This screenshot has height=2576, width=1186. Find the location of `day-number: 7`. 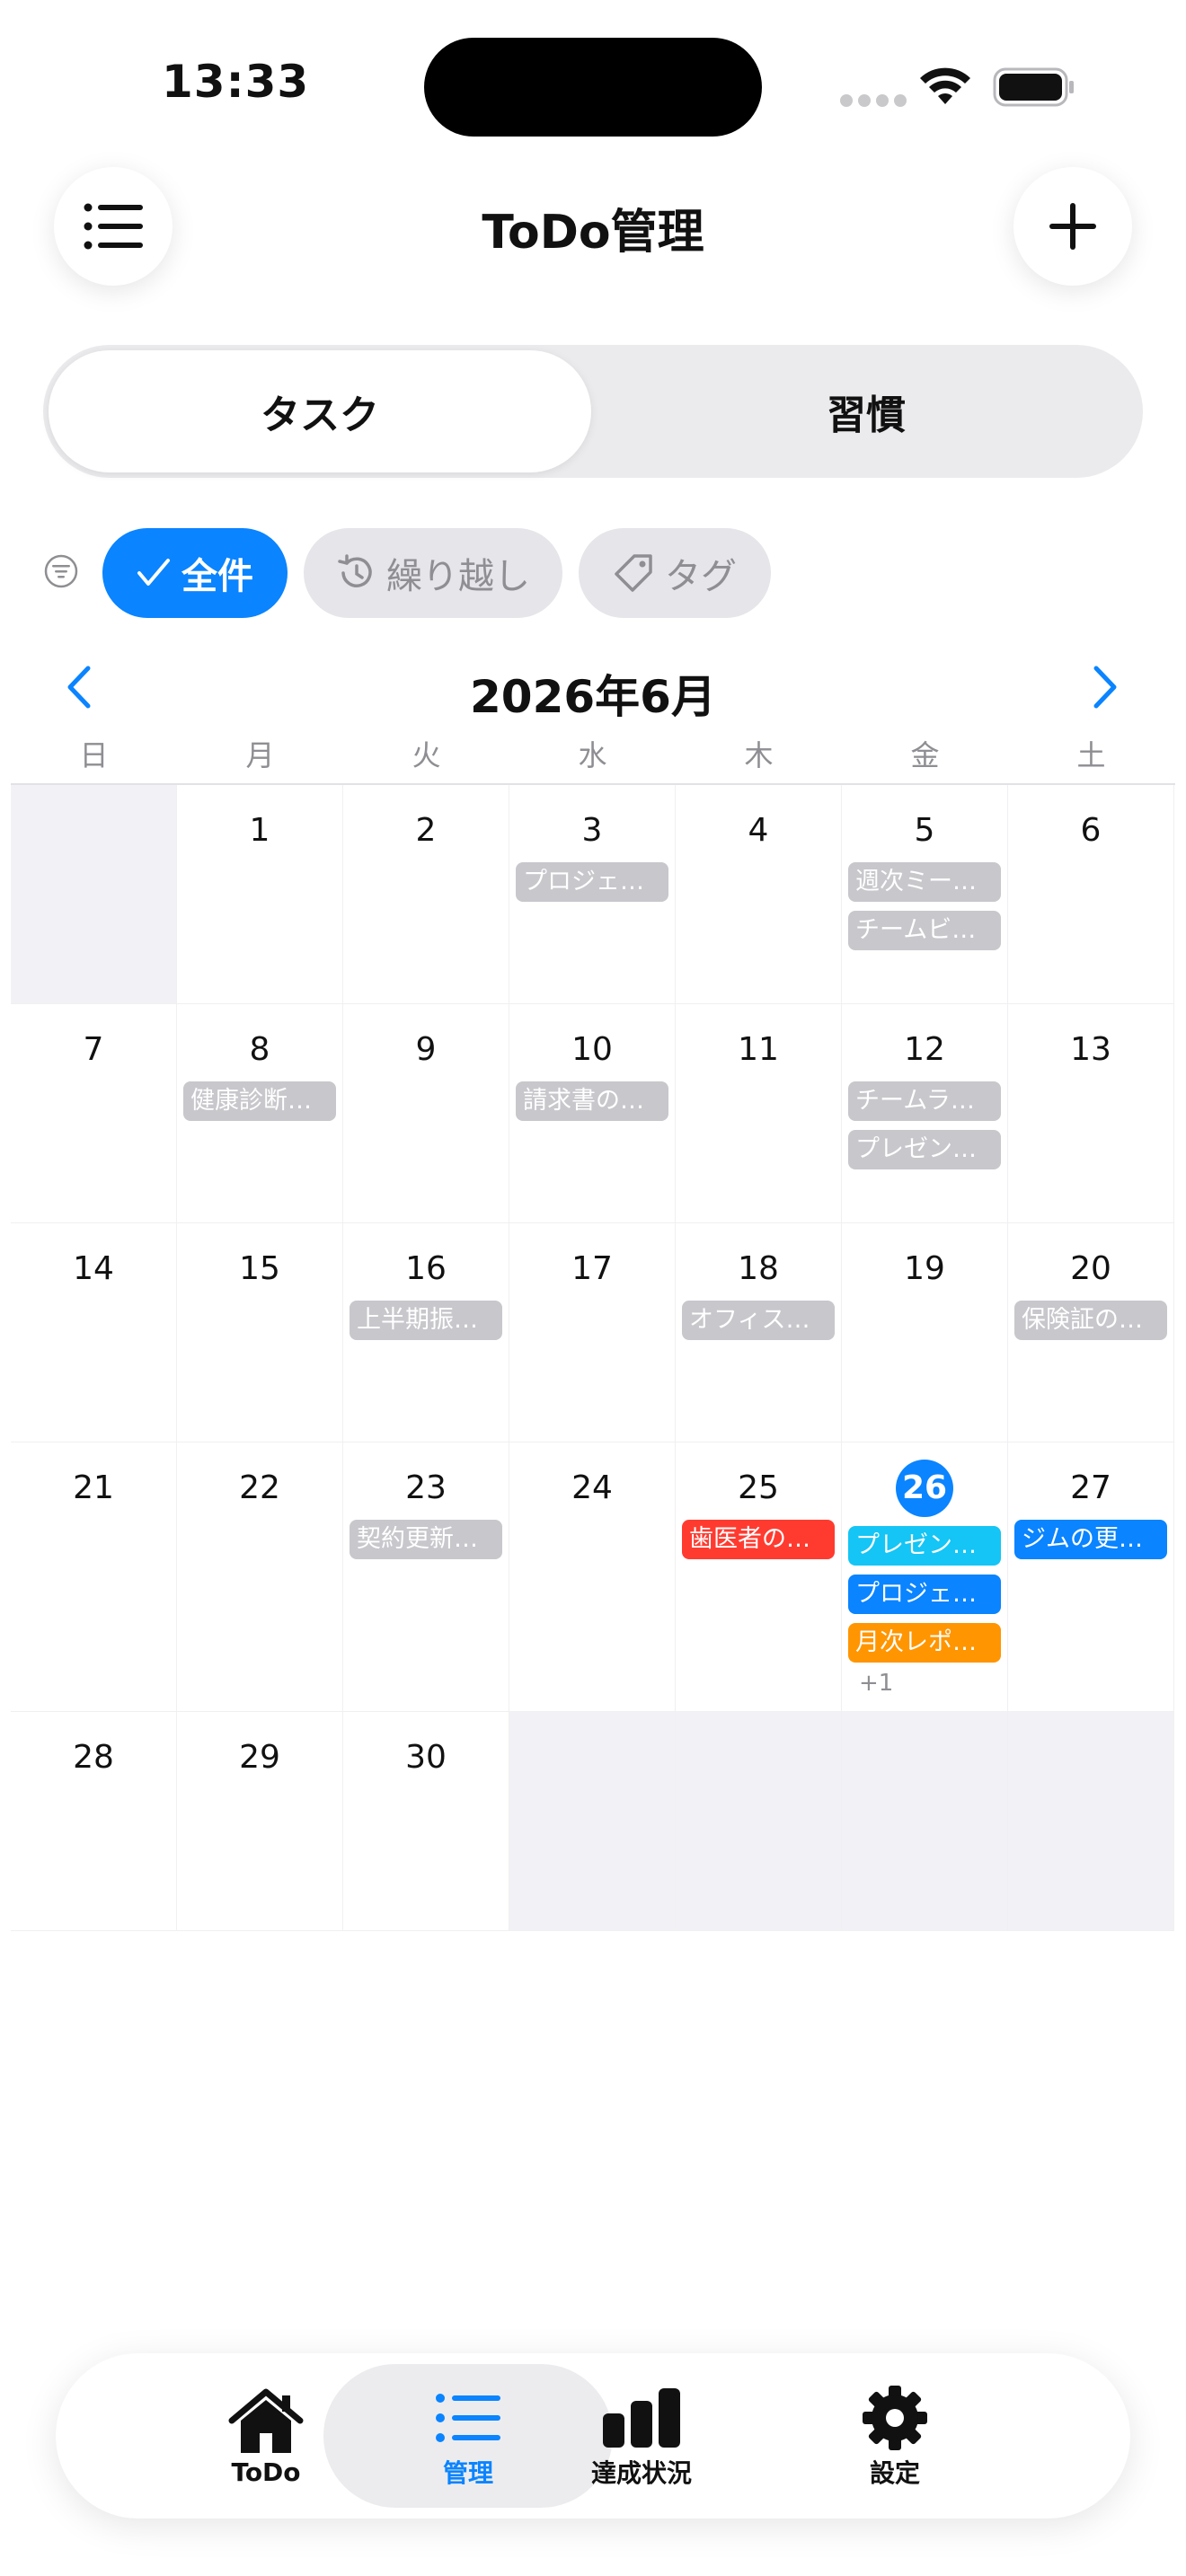

day-number: 7 is located at coordinates (93, 1049).